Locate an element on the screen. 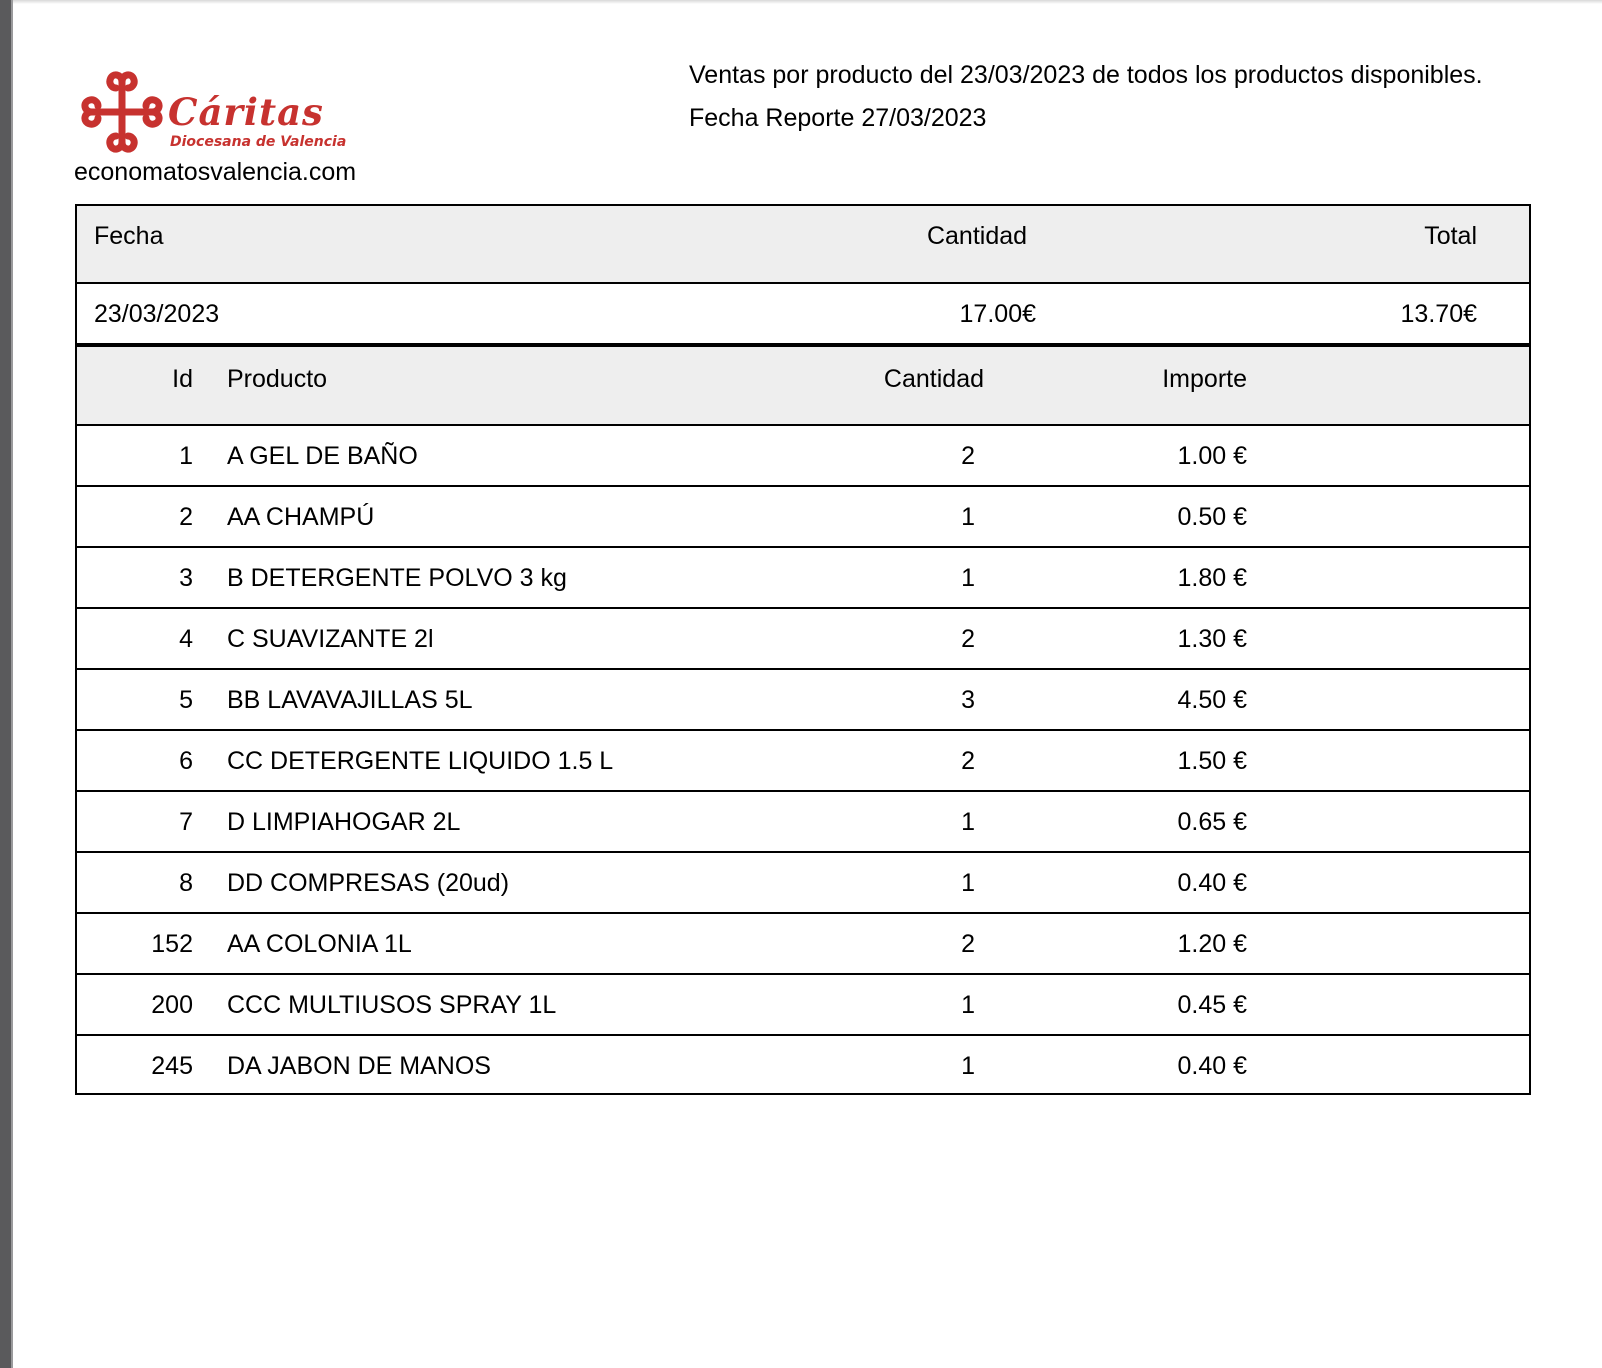 The width and height of the screenshot is (1602, 1368). report-date: Fecha Reporte 27/03/2023 is located at coordinates (838, 118).